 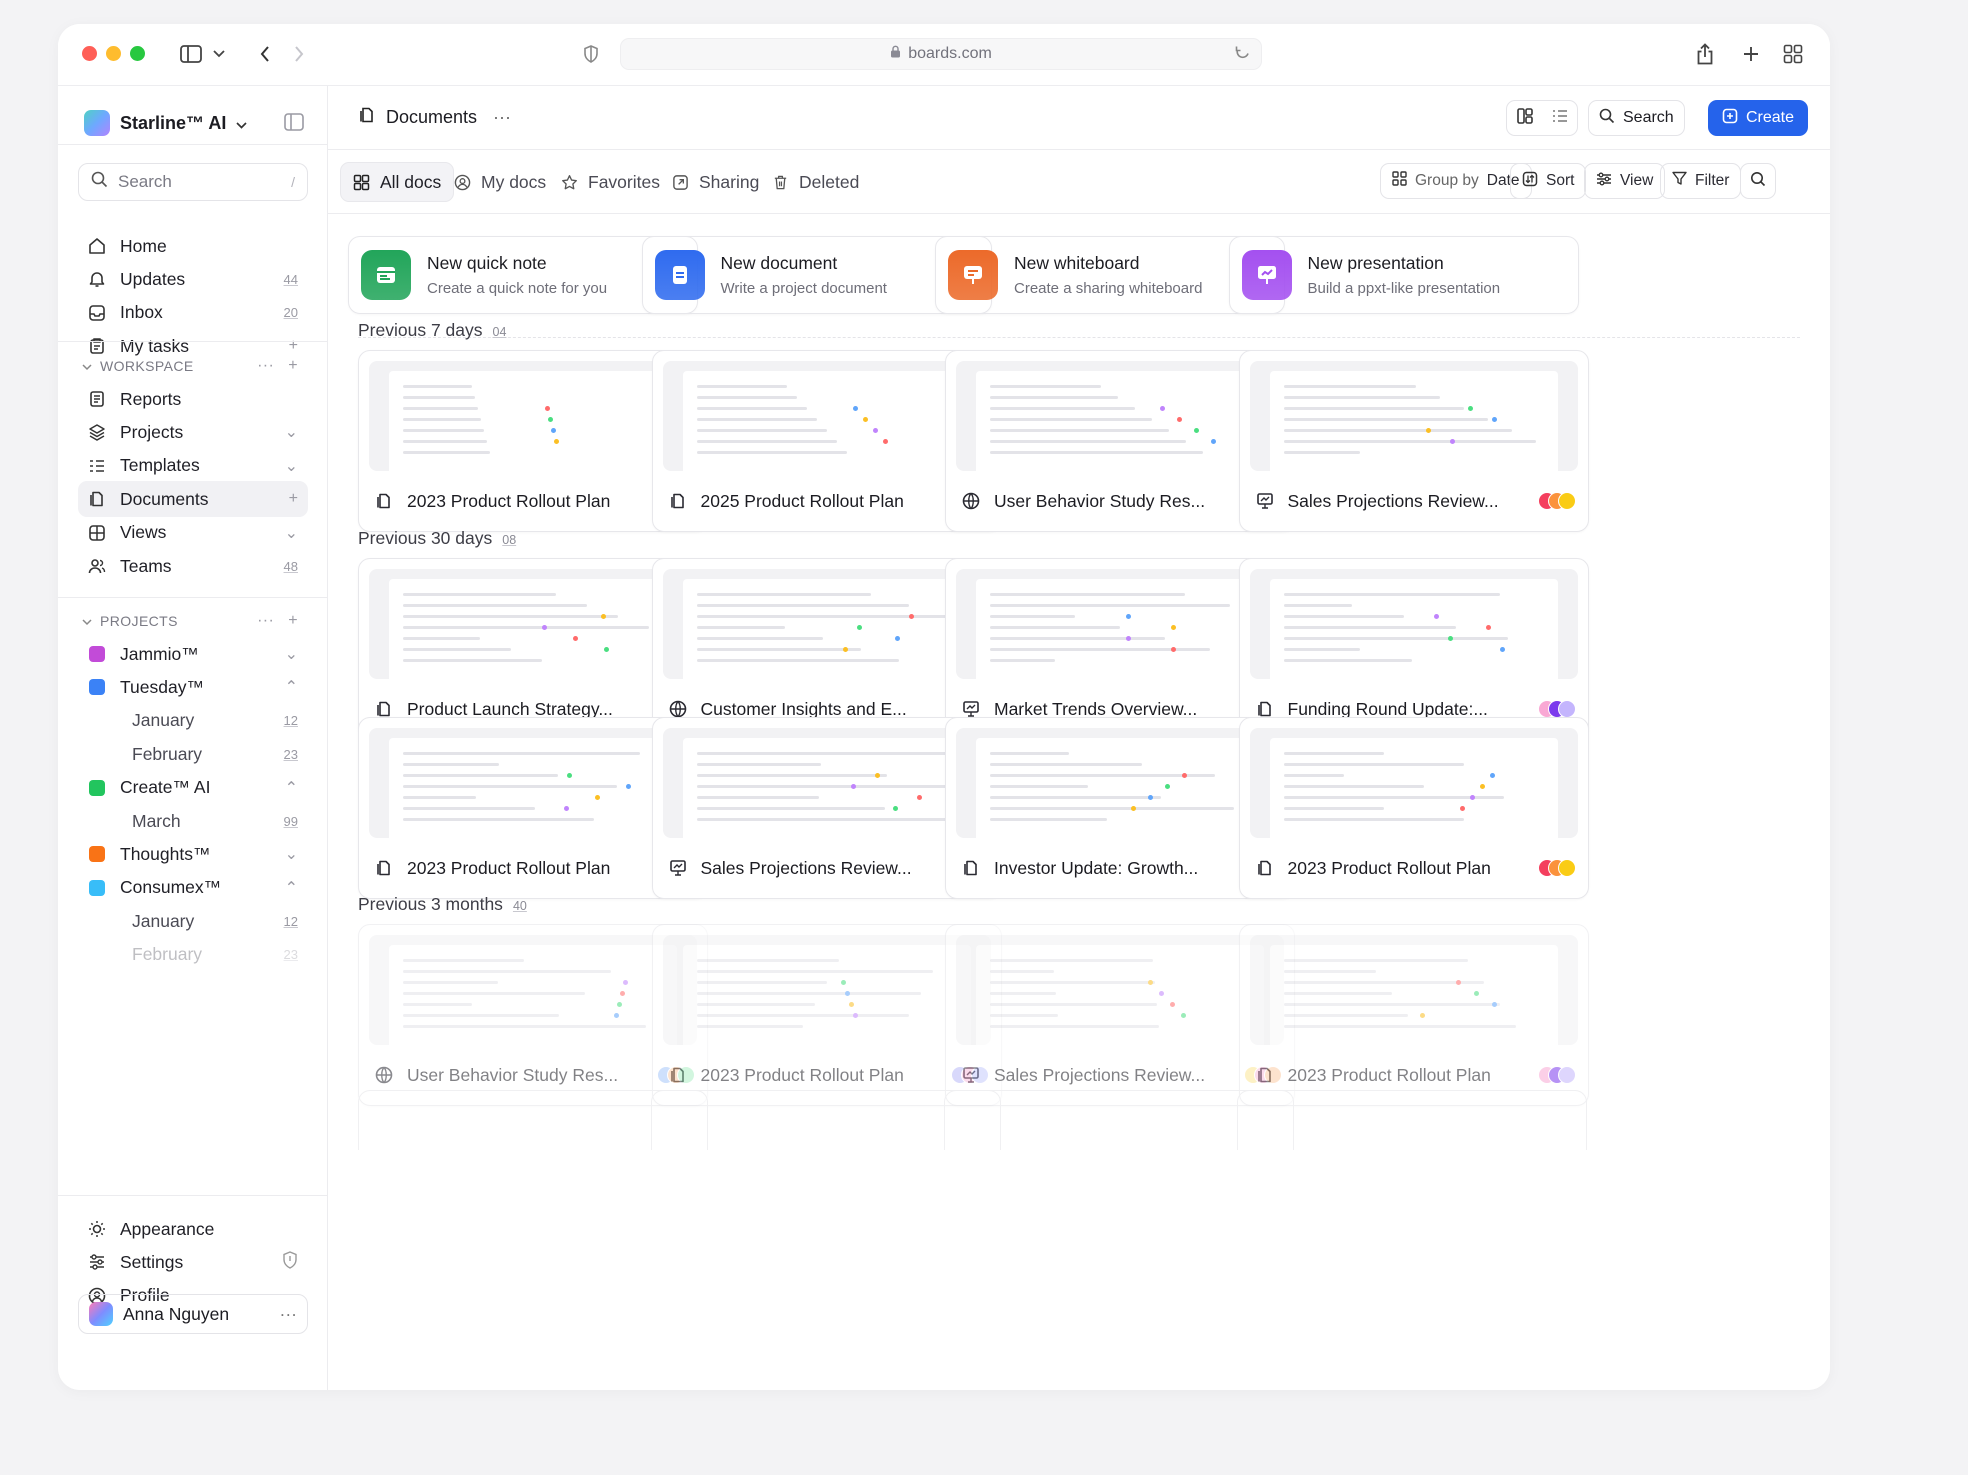 I want to click on new-tab-icon, so click(x=1751, y=54).